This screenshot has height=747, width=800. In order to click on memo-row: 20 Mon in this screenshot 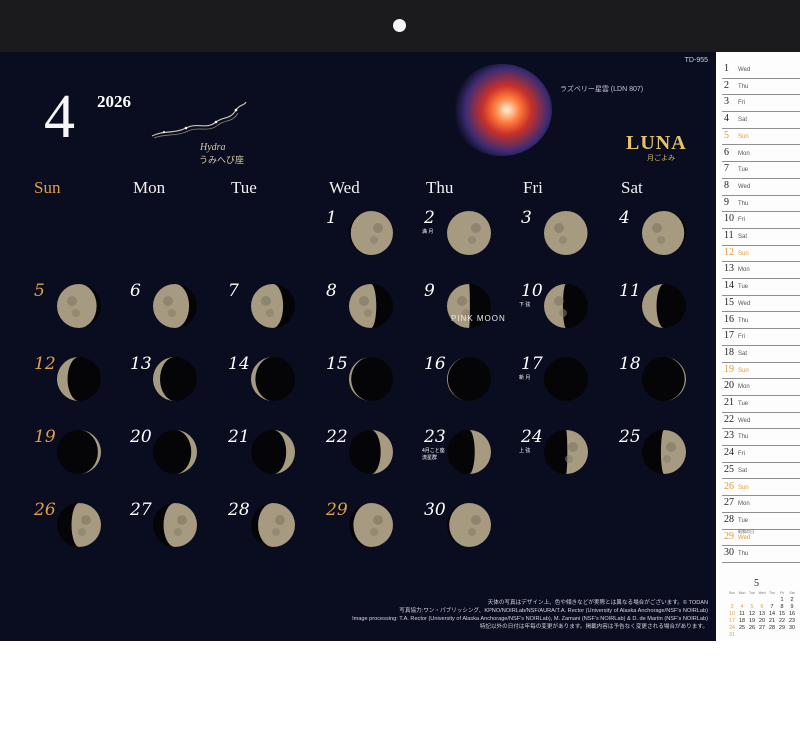, I will do `click(761, 387)`.